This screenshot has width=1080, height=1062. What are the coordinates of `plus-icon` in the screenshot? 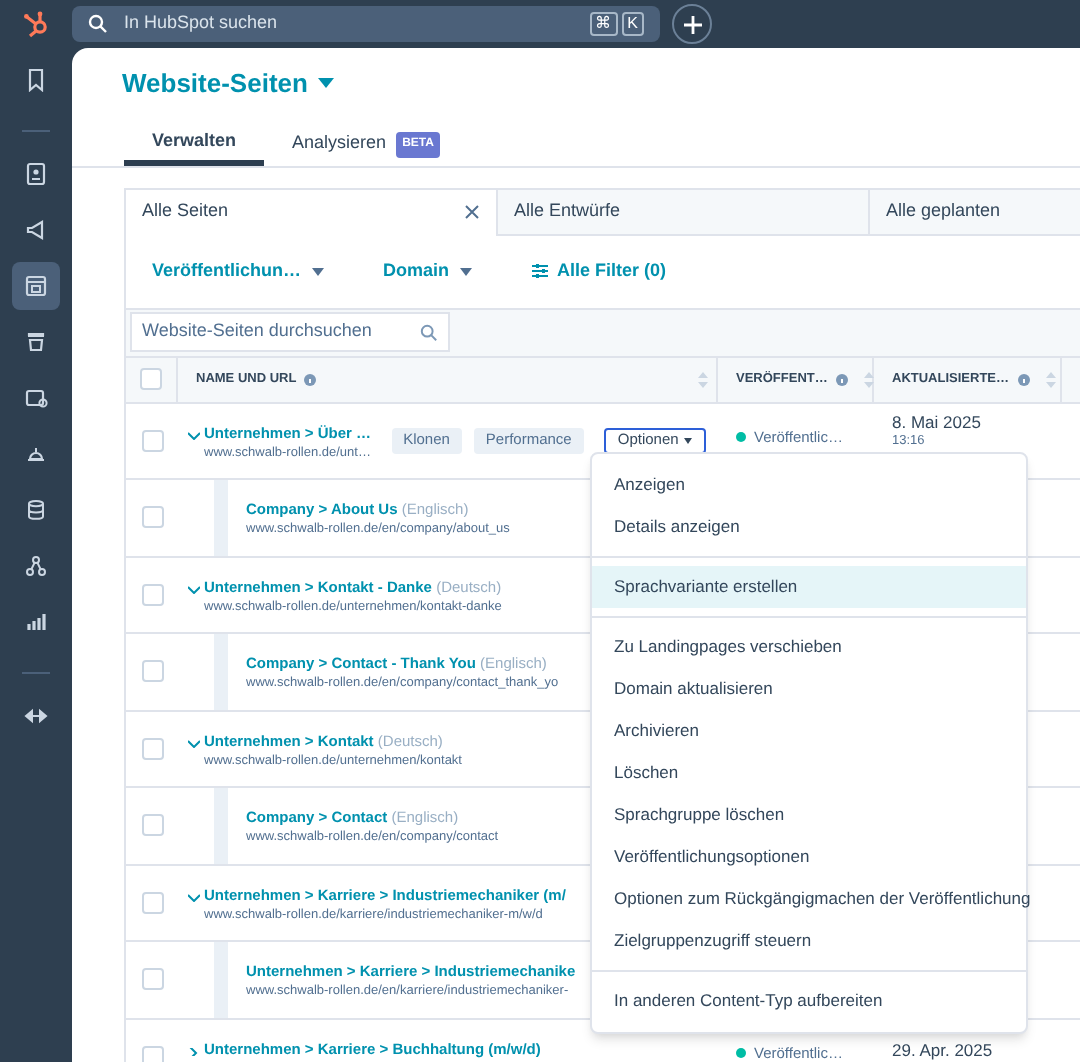 It's located at (692, 24).